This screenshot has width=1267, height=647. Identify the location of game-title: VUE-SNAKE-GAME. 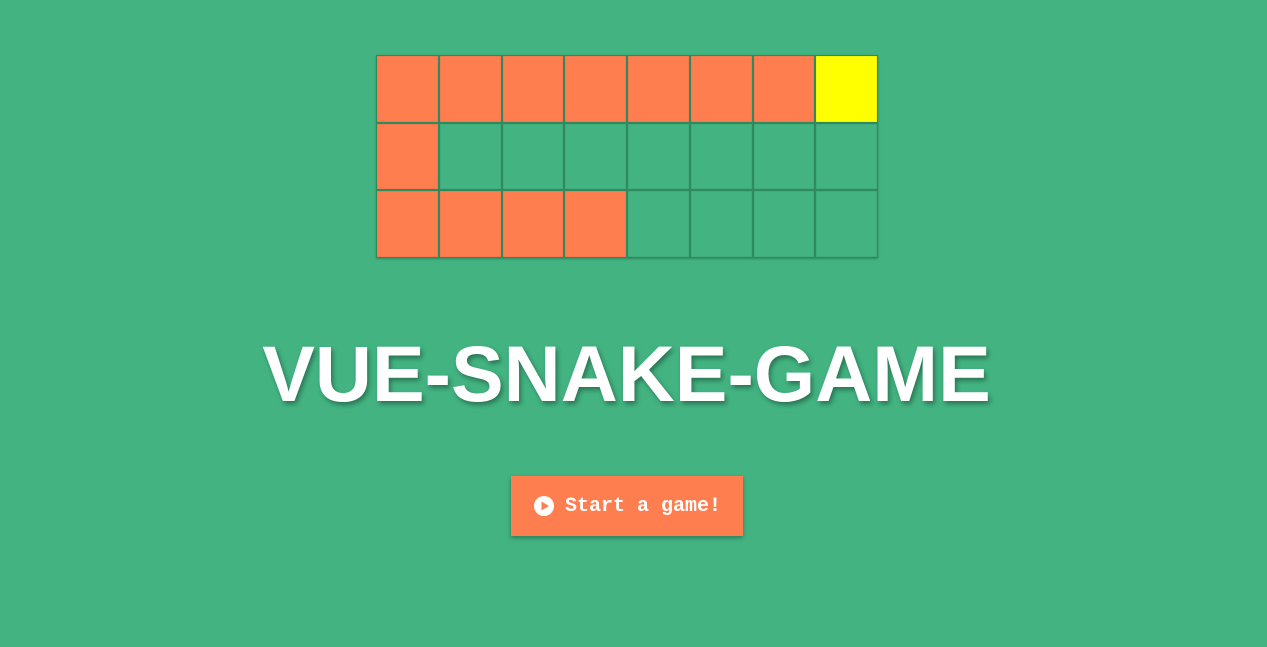
(626, 373).